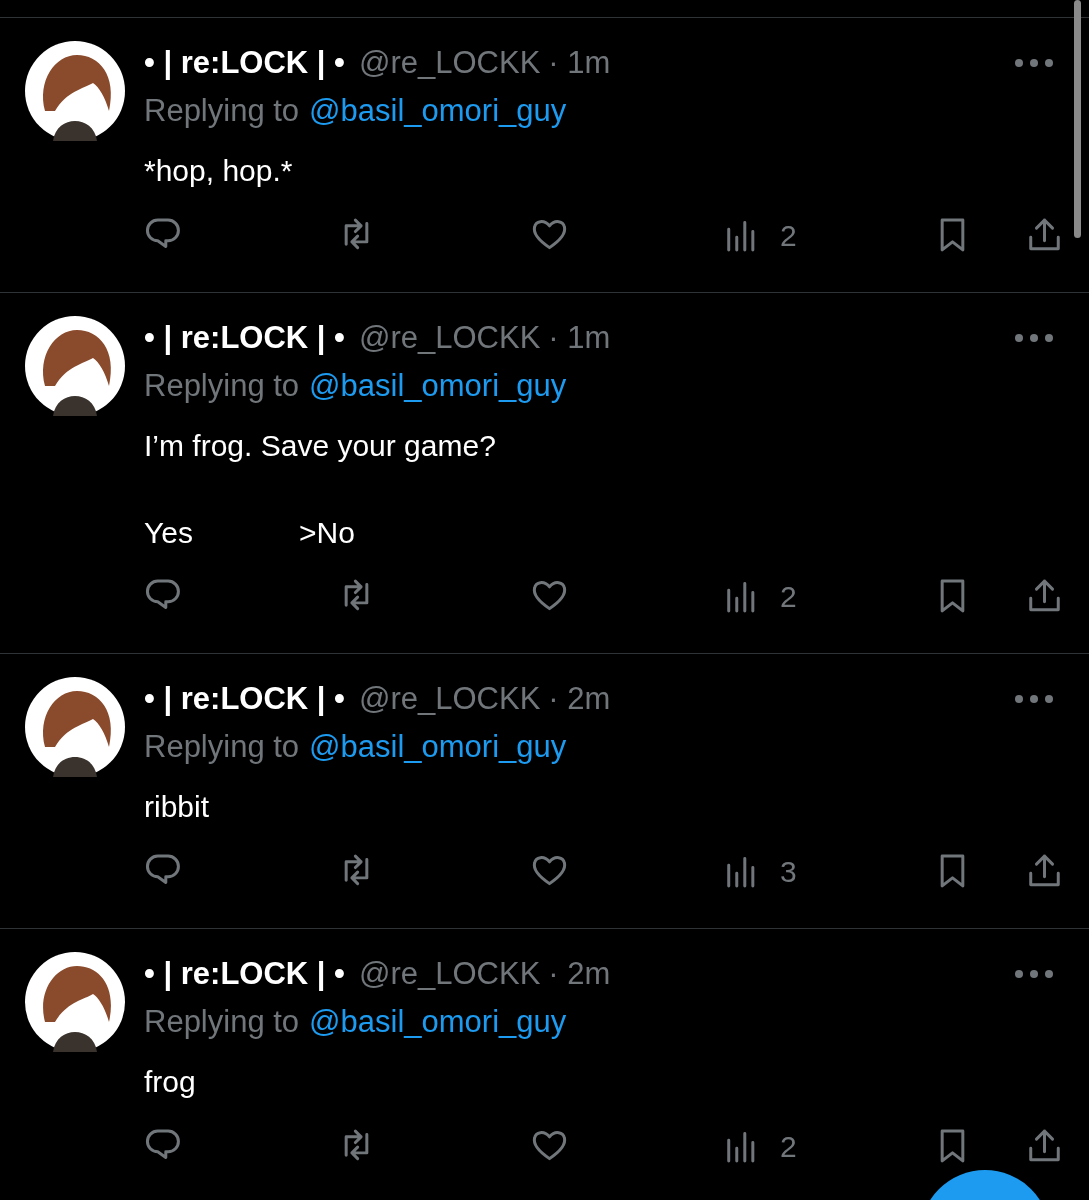 Image resolution: width=1089 pixels, height=1200 pixels. What do you see at coordinates (326, 532) in the screenshot?
I see `choice-option: >No` at bounding box center [326, 532].